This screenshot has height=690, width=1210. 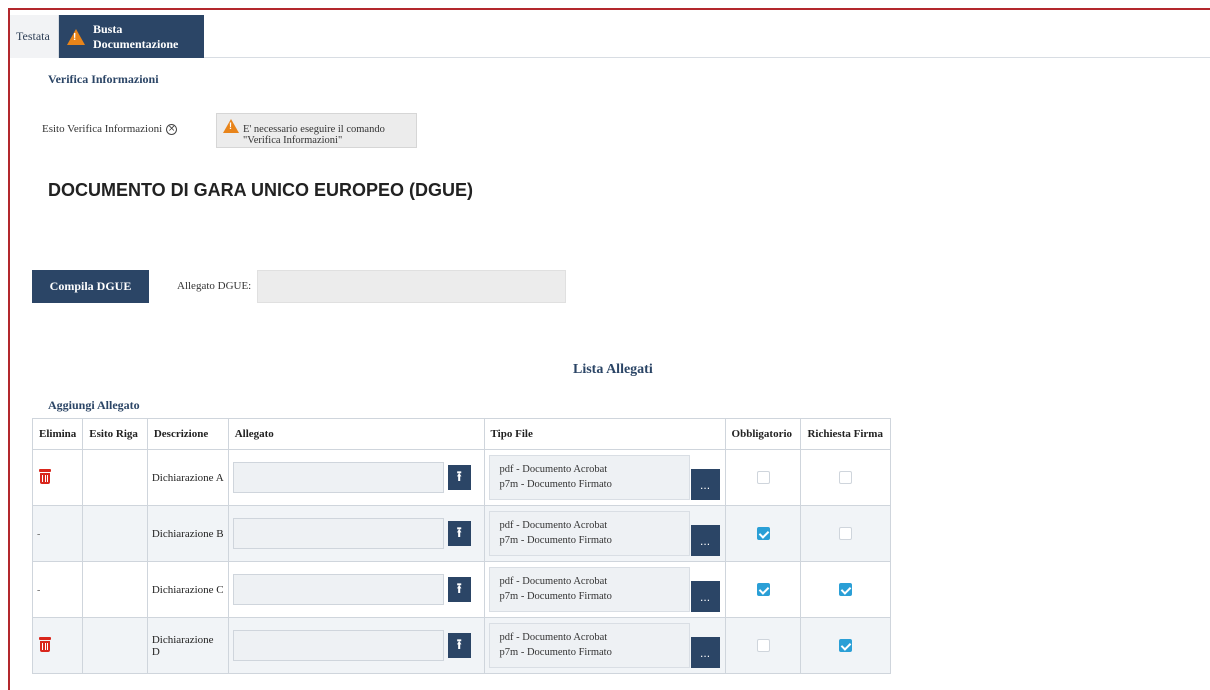 What do you see at coordinates (261, 190) in the screenshot?
I see `dgue-title: DOCUMENTO DI GARA UNICO EUROPEO (DGUE)` at bounding box center [261, 190].